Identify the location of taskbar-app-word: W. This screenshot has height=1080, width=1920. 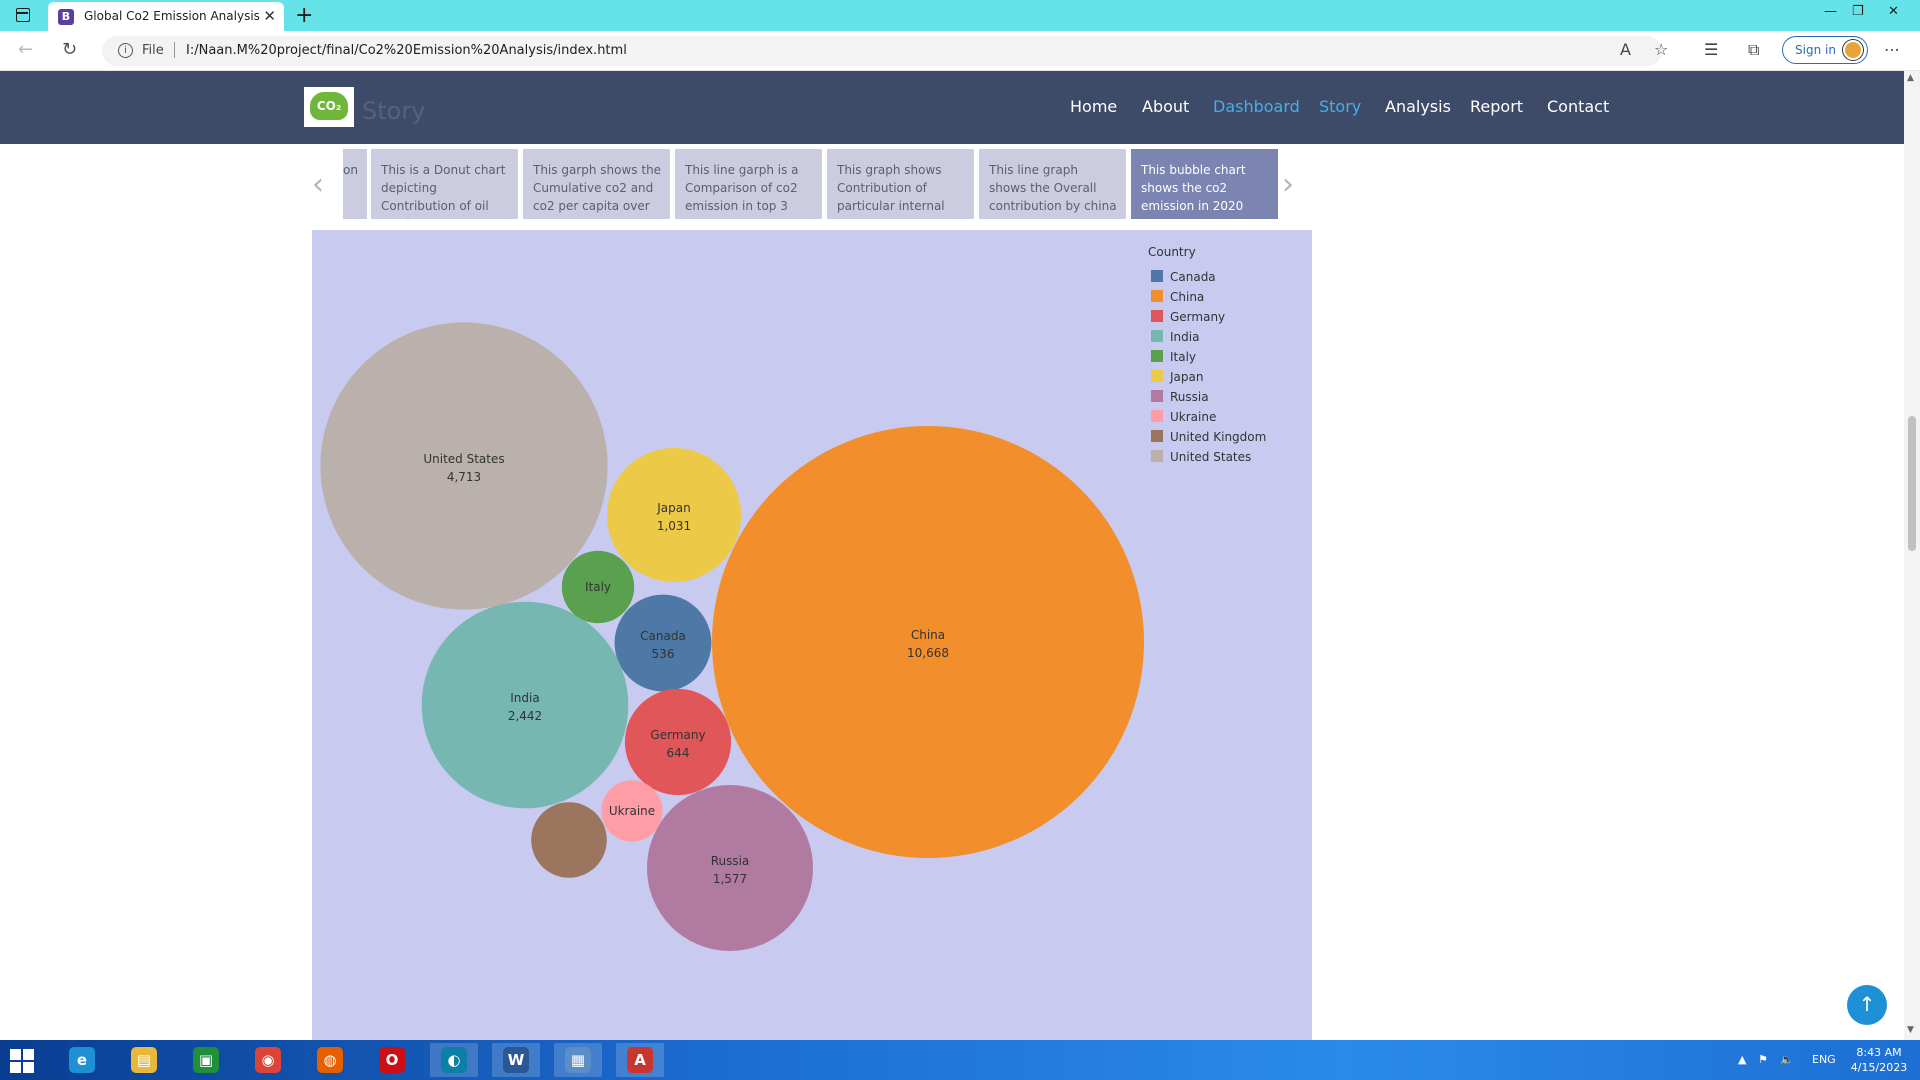
(516, 1060).